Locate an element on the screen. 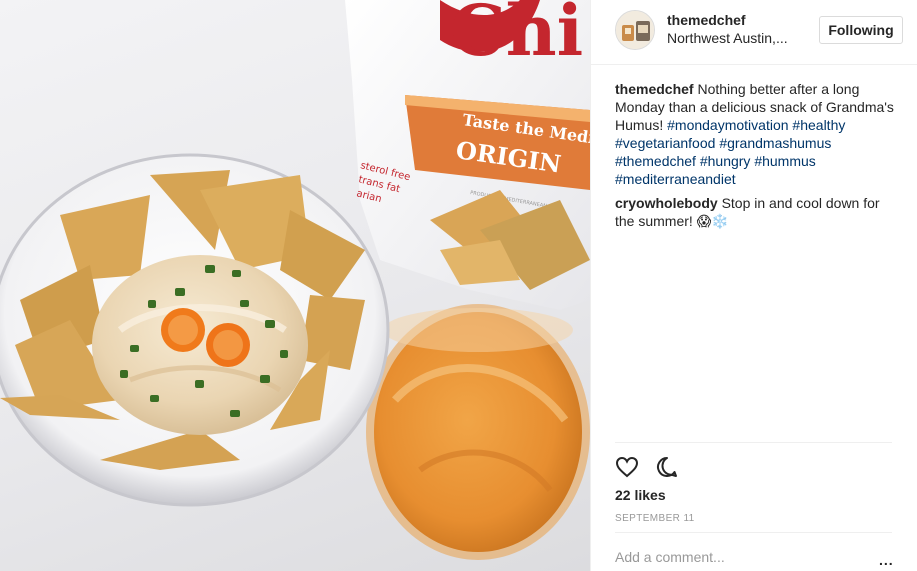 This screenshot has height=571, width=917. bag-brand-text: Chi is located at coordinates (516, 36).